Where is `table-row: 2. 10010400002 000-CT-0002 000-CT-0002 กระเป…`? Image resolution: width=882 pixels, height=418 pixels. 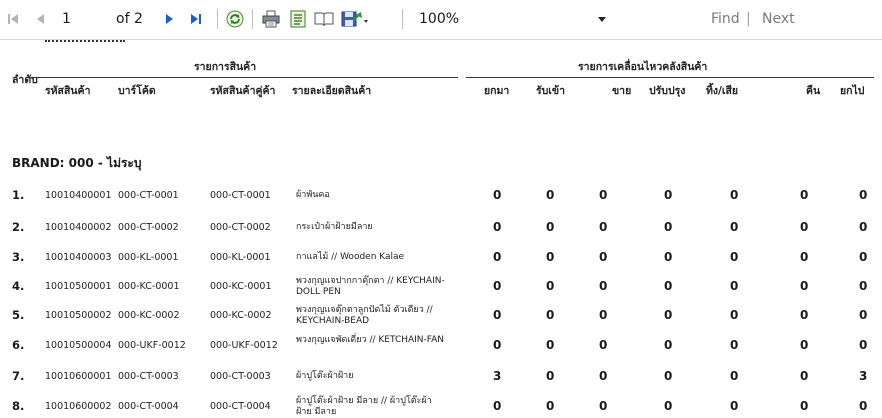
table-row: 2. 10010400002 000-CT-0002 000-CT-0002 กระเป… is located at coordinates (441, 231).